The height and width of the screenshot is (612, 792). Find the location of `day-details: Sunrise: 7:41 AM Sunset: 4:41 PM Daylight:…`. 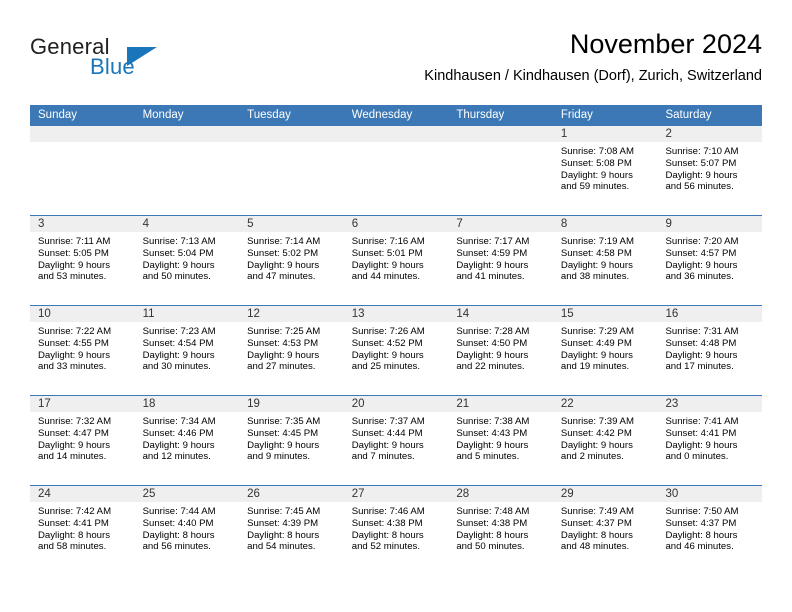

day-details: Sunrise: 7:41 AM Sunset: 4:41 PM Daylight:… is located at coordinates (709, 437).